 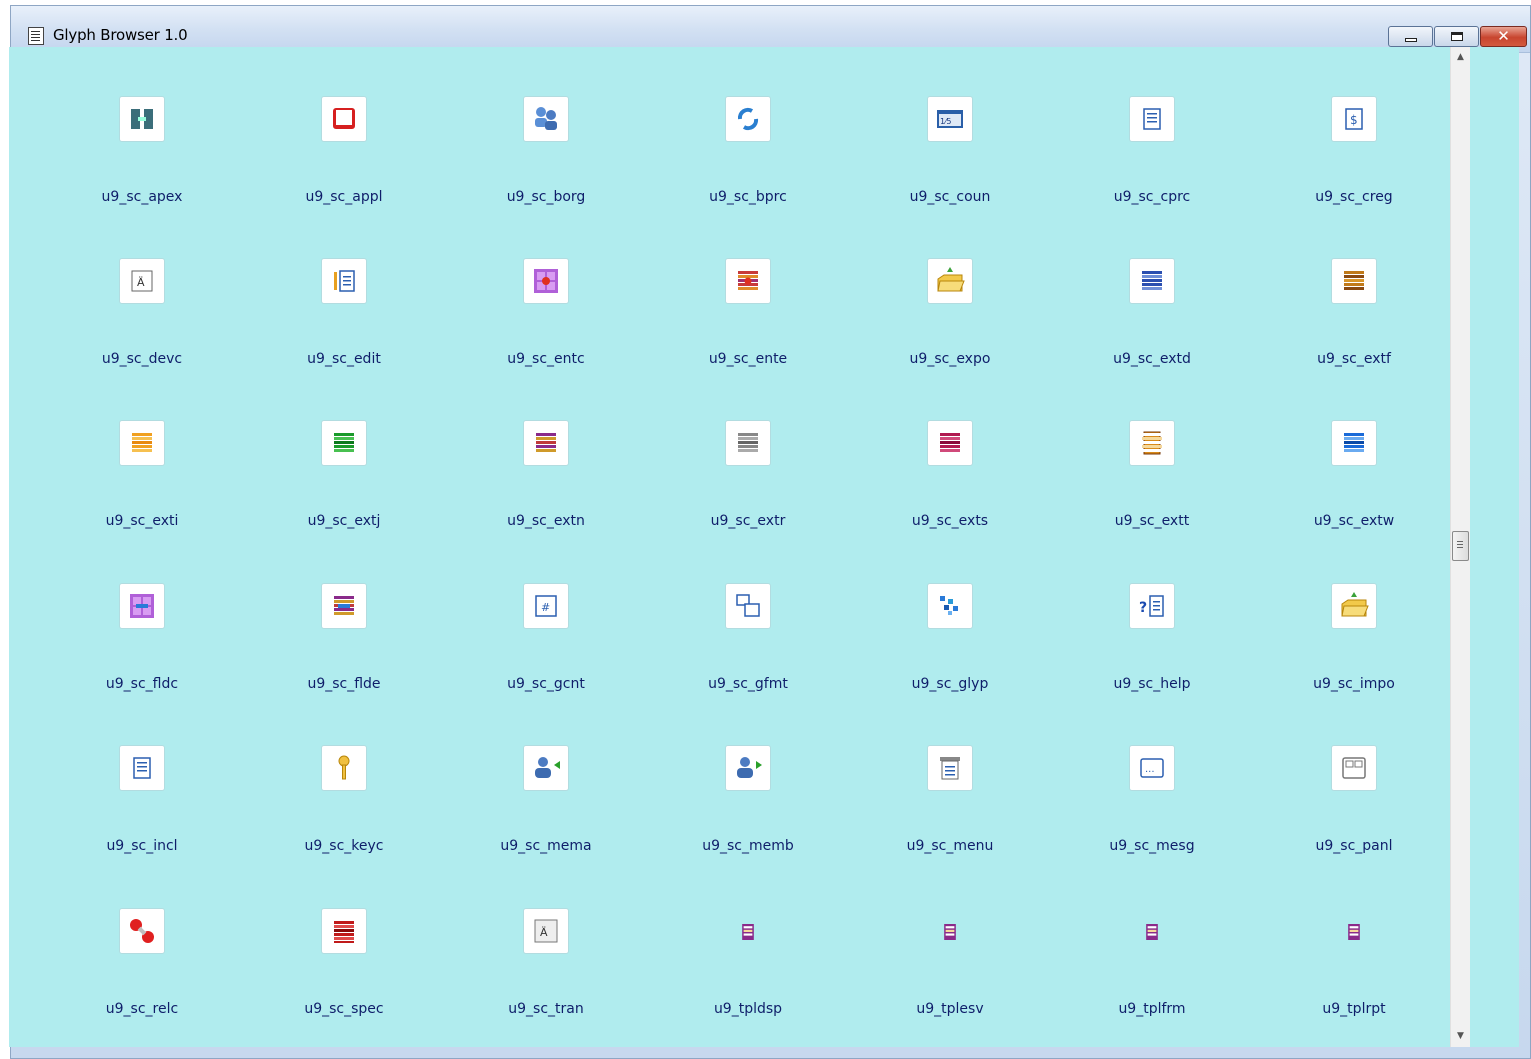 I want to click on glyph-cell-u9-sc-ente: u9_sc_ente, so click(x=749, y=290).